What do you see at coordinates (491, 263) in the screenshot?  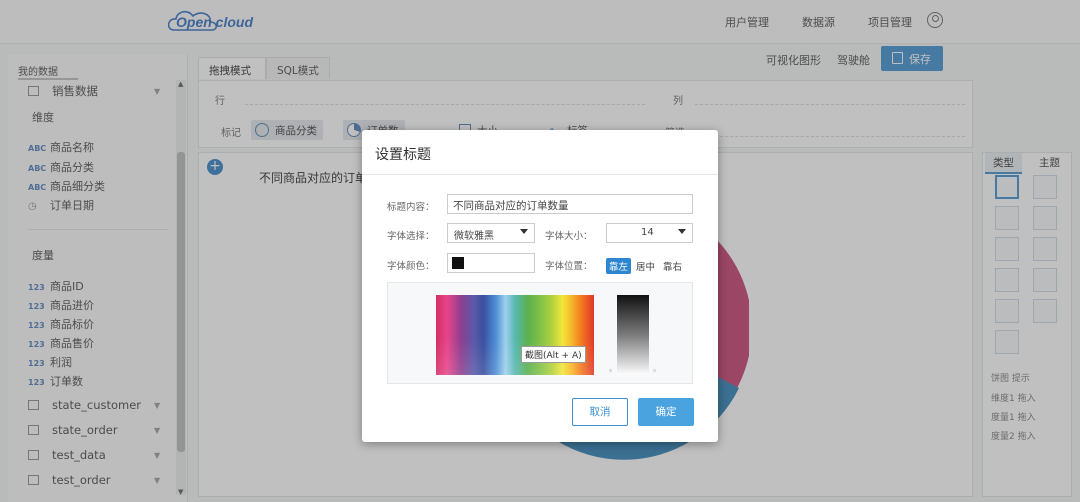 I see `color-input` at bounding box center [491, 263].